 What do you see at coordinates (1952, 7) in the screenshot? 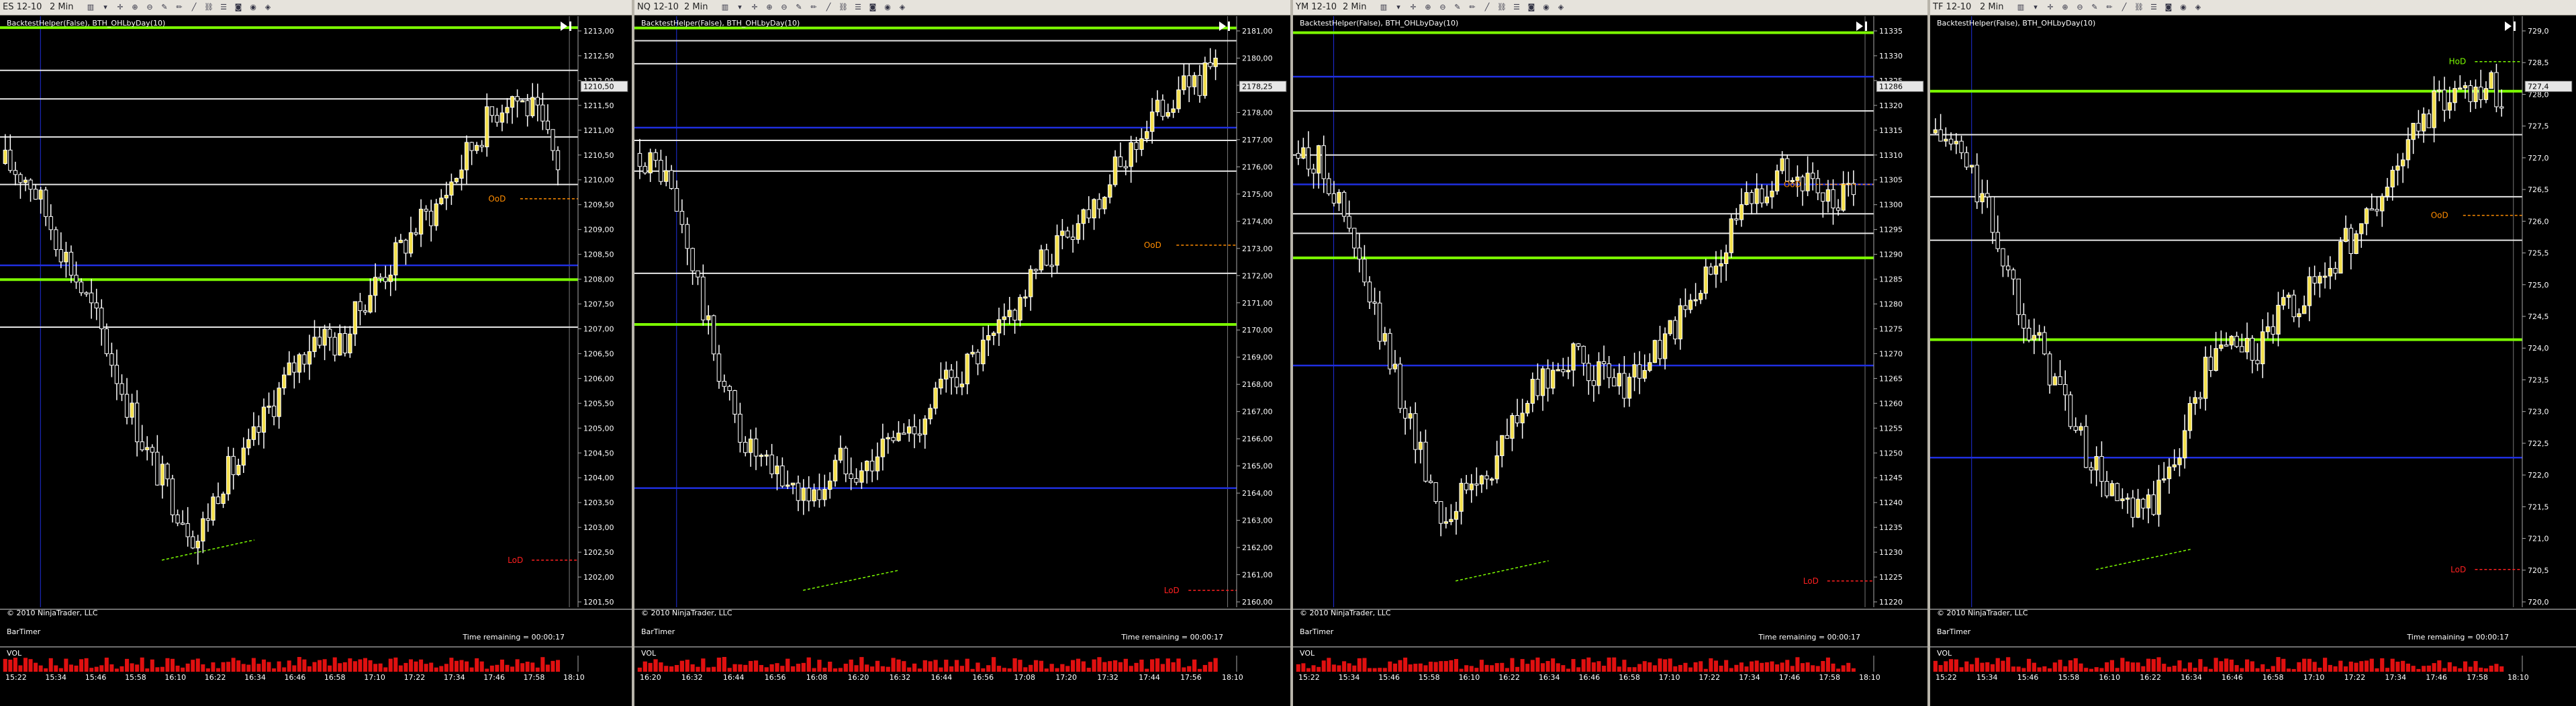
I see `instrument-selector: TF 12-10` at bounding box center [1952, 7].